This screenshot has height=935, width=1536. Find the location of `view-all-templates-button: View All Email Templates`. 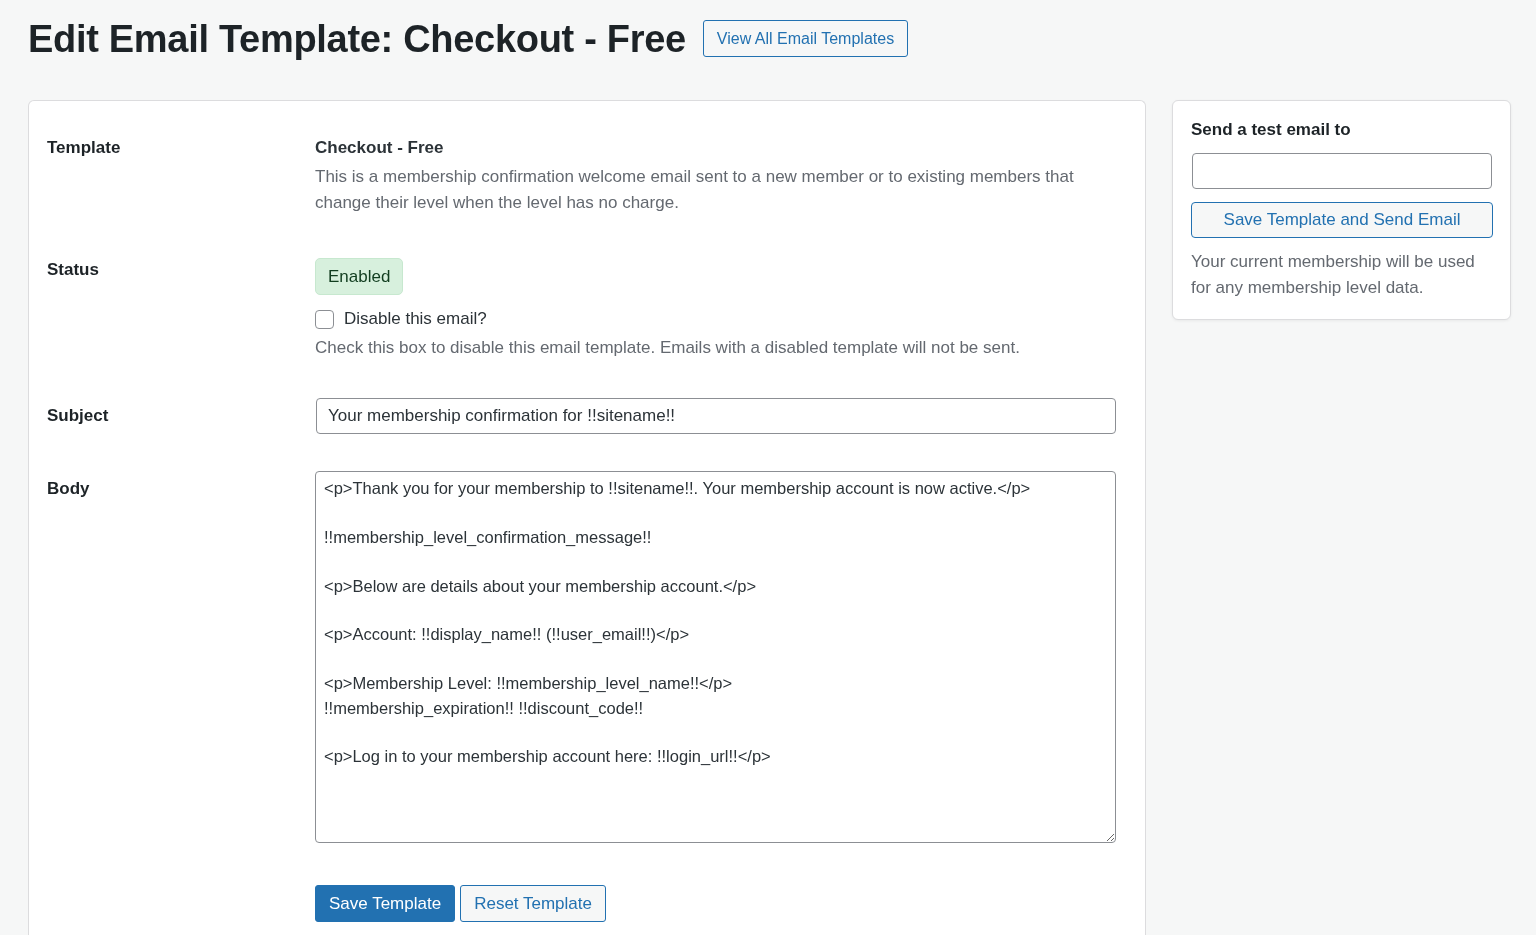

view-all-templates-button: View All Email Templates is located at coordinates (805, 38).